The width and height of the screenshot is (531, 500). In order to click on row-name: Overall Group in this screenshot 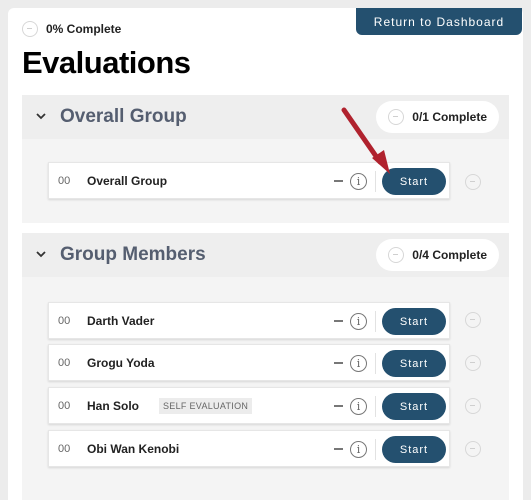, I will do `click(127, 180)`.